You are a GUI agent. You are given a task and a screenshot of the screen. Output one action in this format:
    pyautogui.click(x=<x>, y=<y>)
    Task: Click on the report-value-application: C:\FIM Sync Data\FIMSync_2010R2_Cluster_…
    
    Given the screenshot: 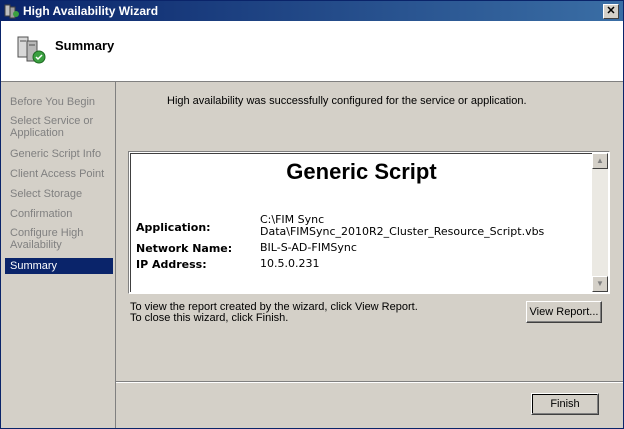 What is the action you would take?
    pyautogui.click(x=402, y=225)
    